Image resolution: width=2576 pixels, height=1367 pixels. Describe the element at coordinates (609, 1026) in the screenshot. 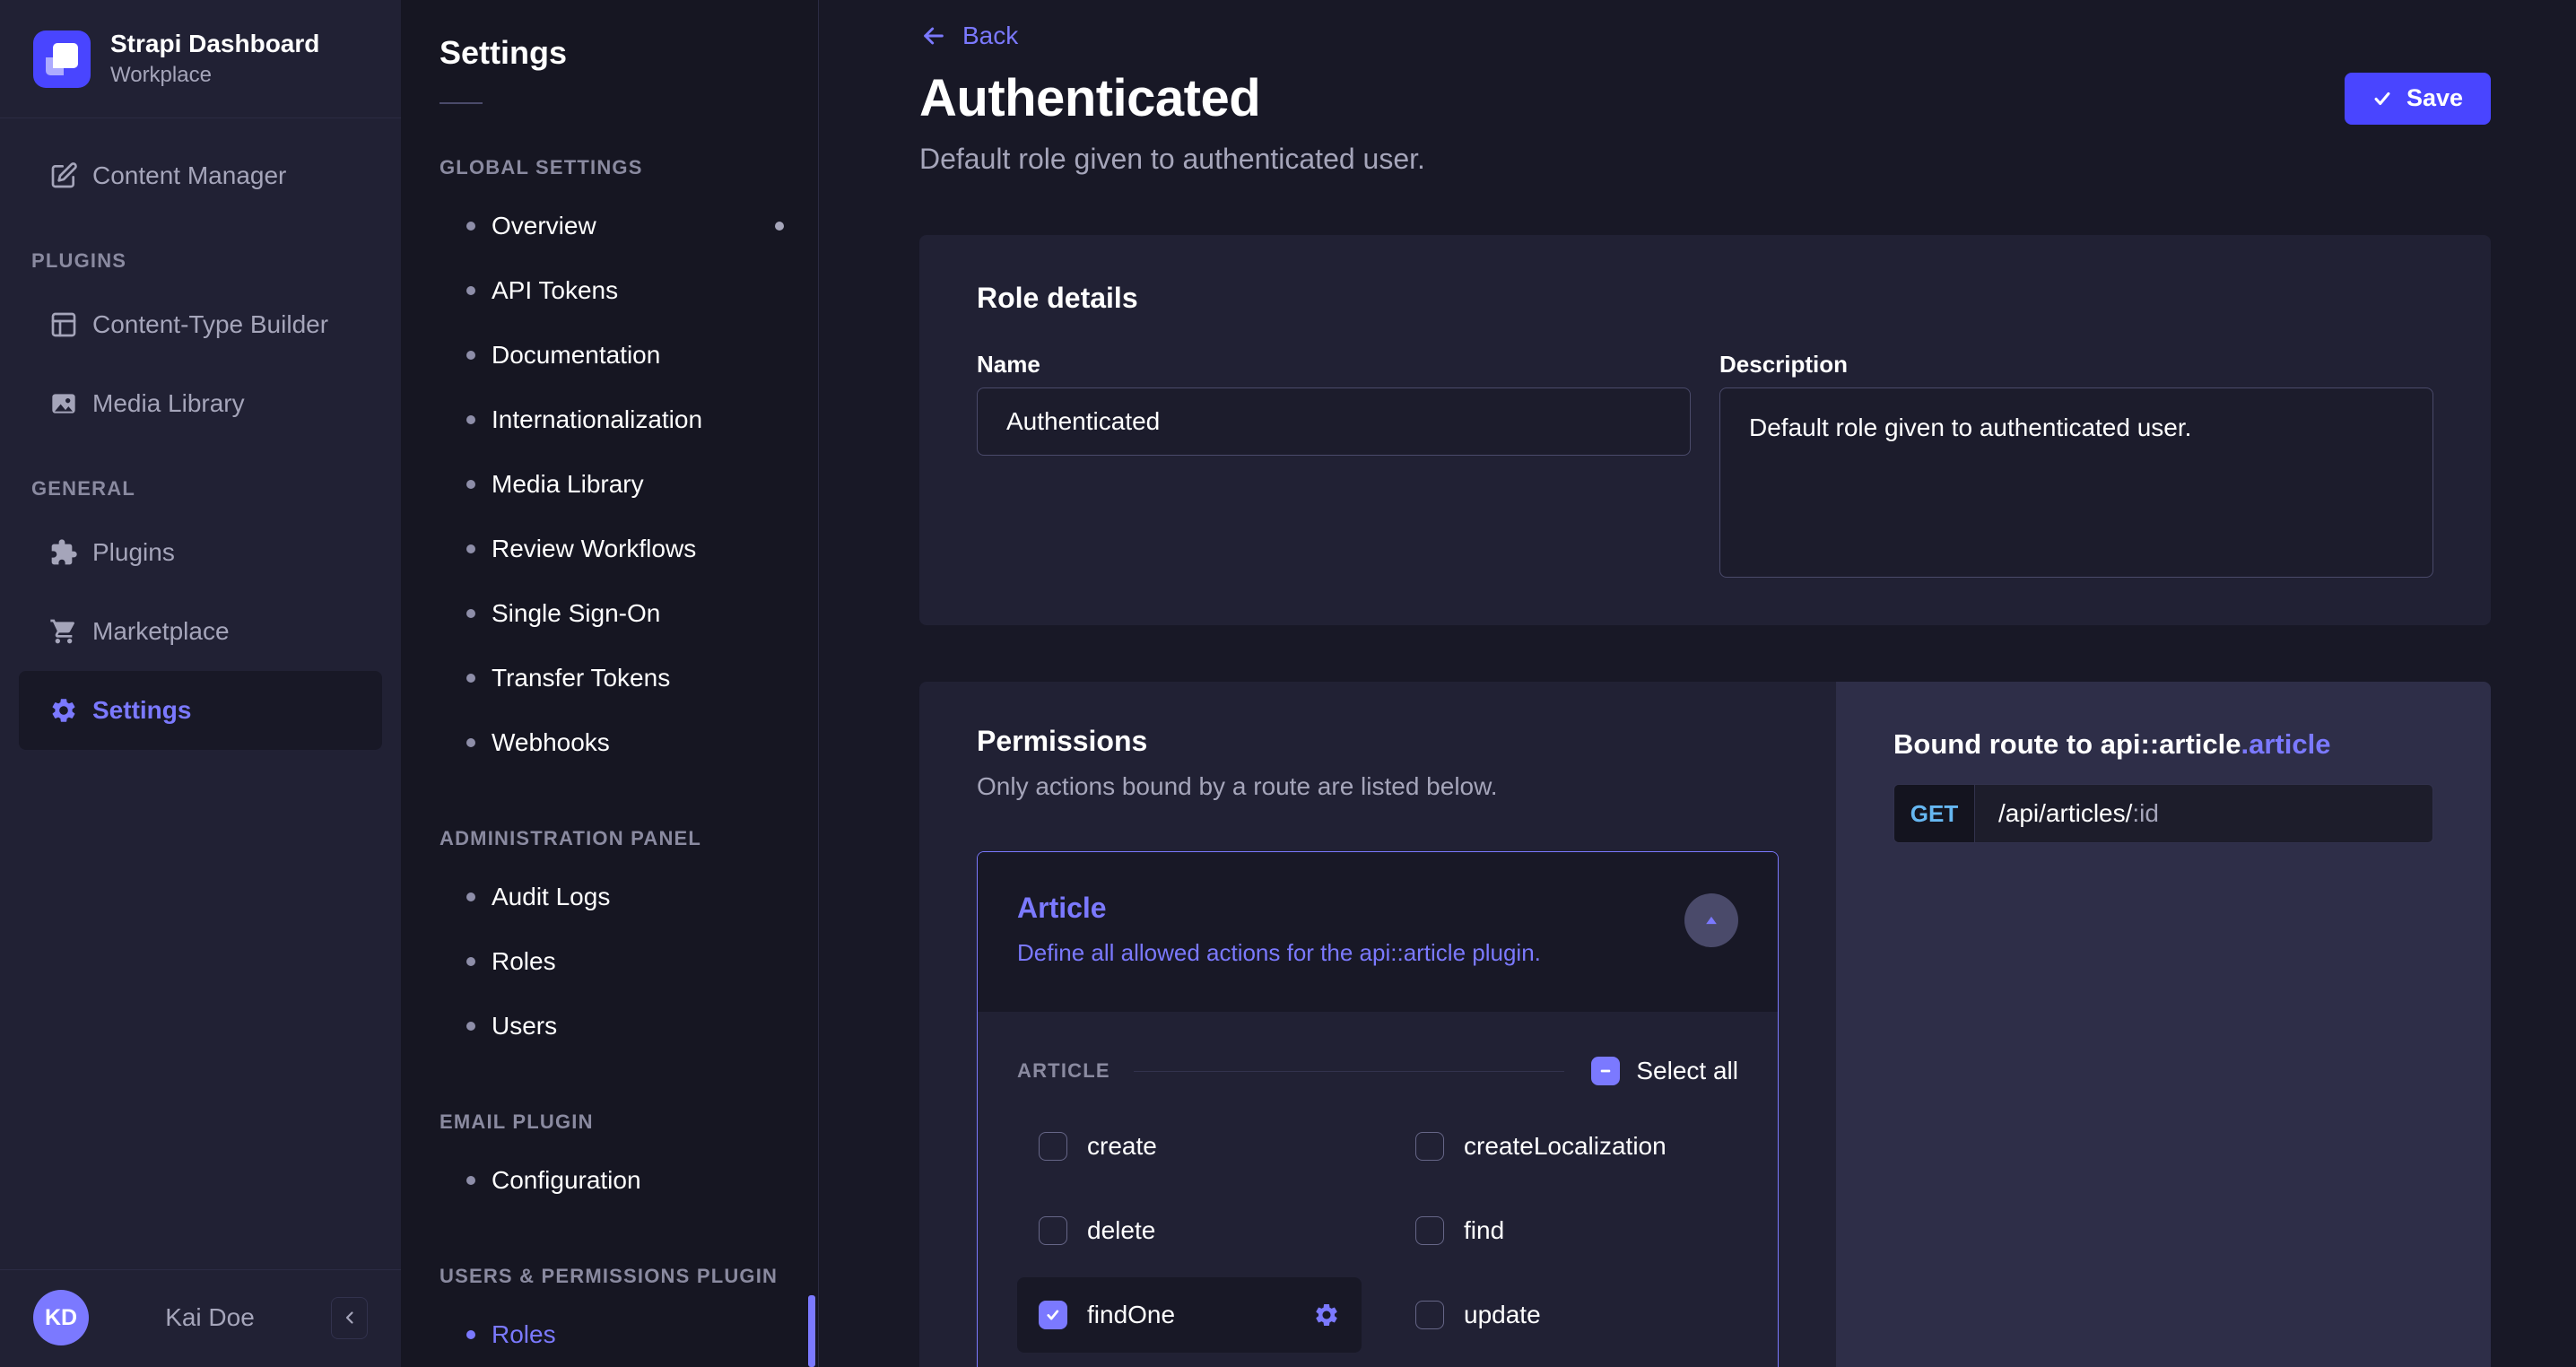

I see `subnav-item-users: Users` at that location.